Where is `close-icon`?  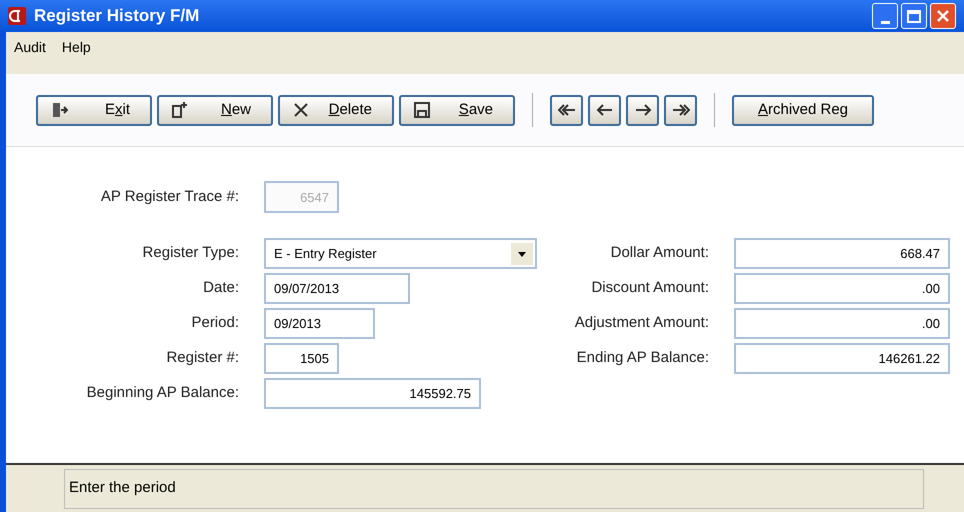 close-icon is located at coordinates (943, 16).